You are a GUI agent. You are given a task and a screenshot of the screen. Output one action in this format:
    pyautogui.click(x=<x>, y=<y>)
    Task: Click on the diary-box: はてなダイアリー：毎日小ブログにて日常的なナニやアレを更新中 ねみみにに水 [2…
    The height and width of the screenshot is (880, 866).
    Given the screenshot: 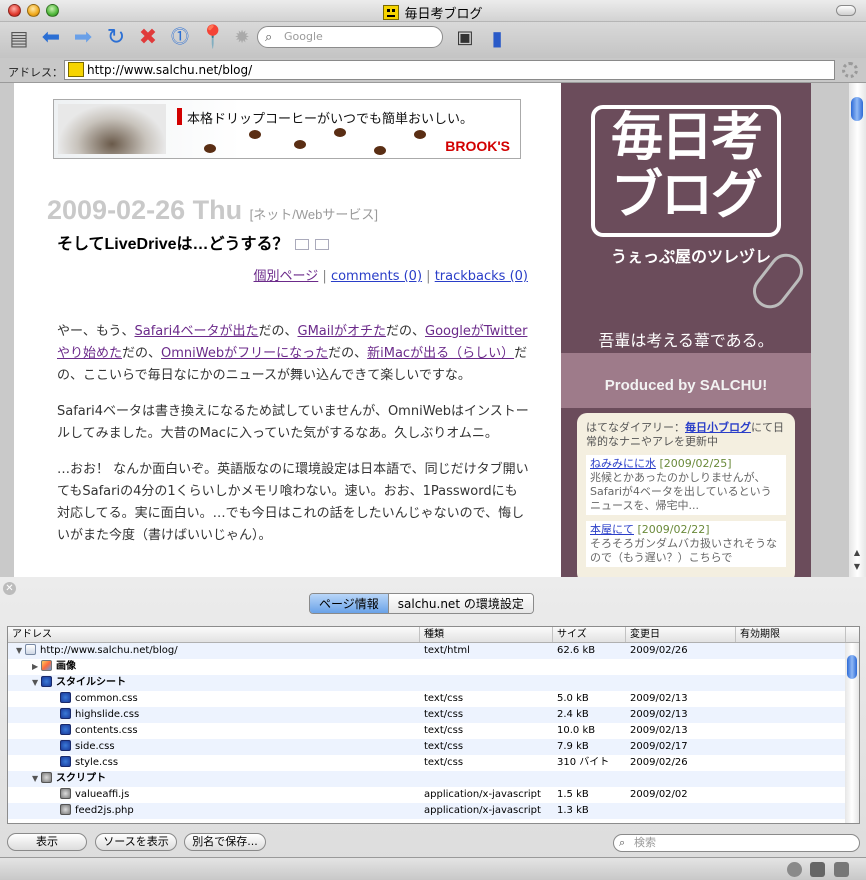 What is the action you would take?
    pyautogui.click(x=686, y=495)
    